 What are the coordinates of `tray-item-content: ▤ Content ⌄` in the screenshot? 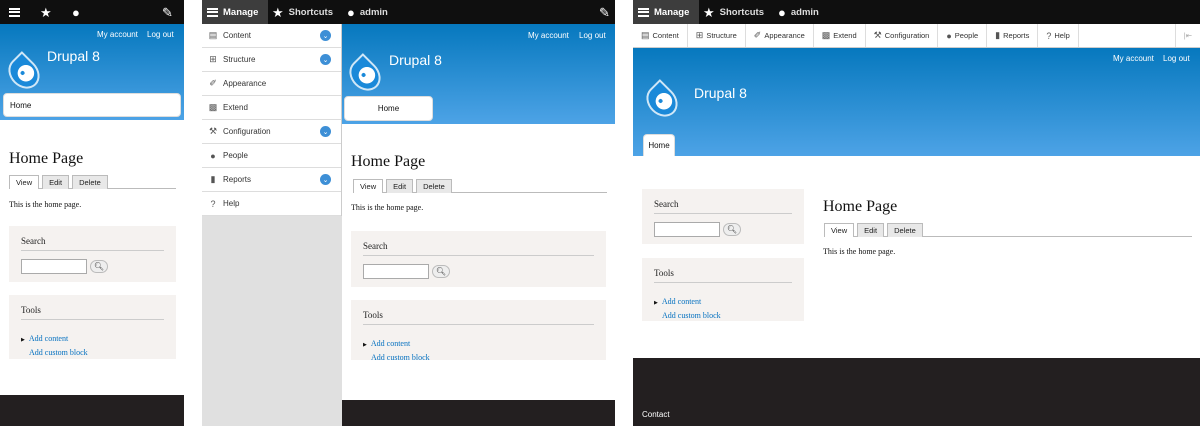 It's located at (271, 36).